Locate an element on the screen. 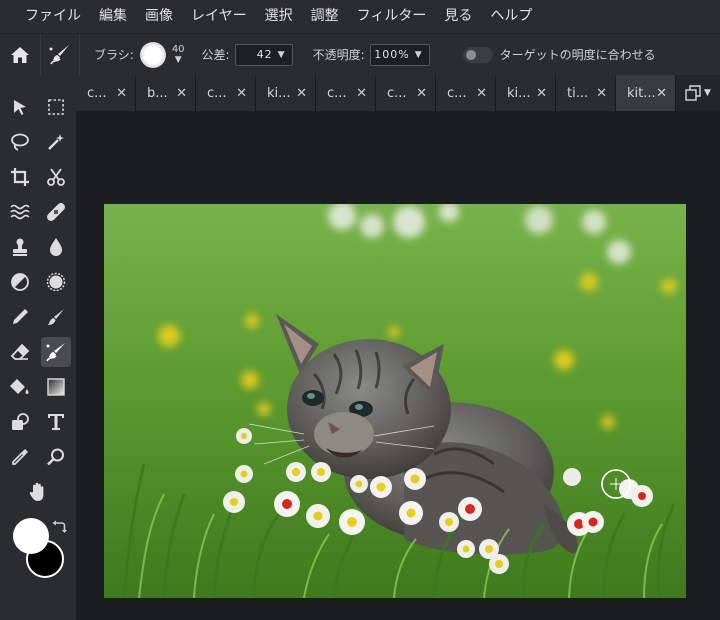 The width and height of the screenshot is (720, 620). eraser-icon is located at coordinates (20, 351).